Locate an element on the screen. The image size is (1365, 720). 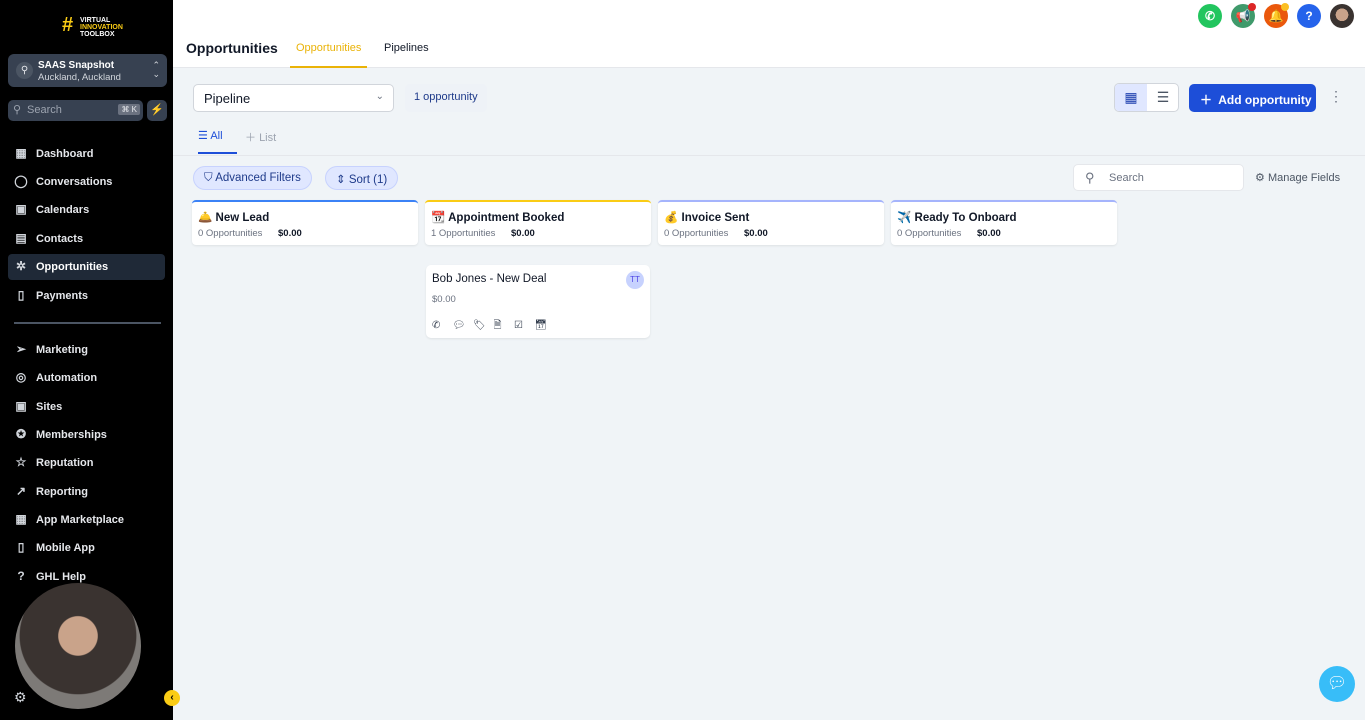
stage-emoji-icon: 📆 is located at coordinates (438, 218).